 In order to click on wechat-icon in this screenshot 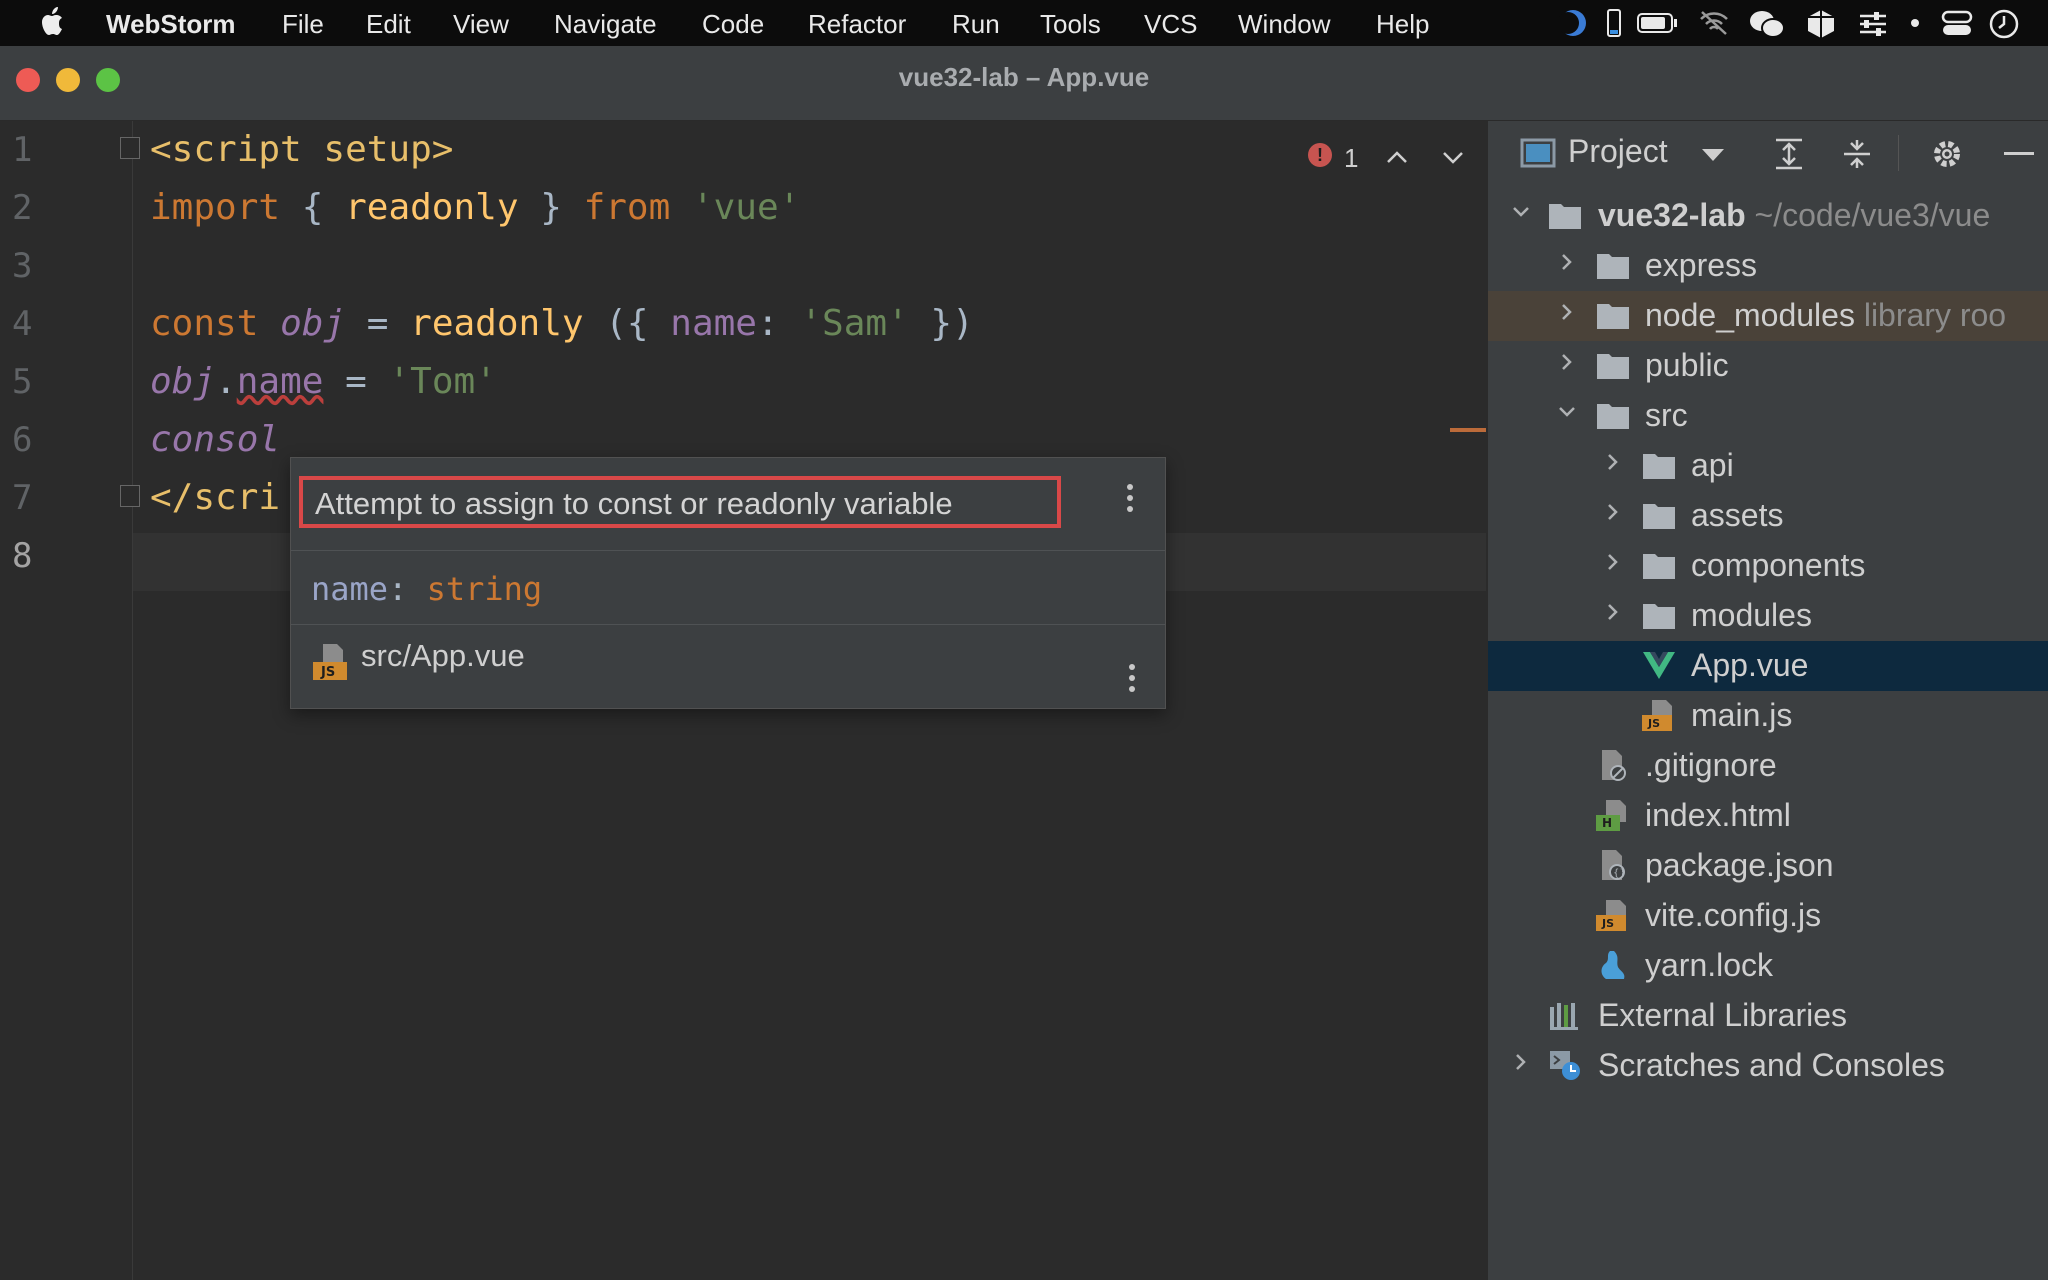, I will do `click(1767, 24)`.